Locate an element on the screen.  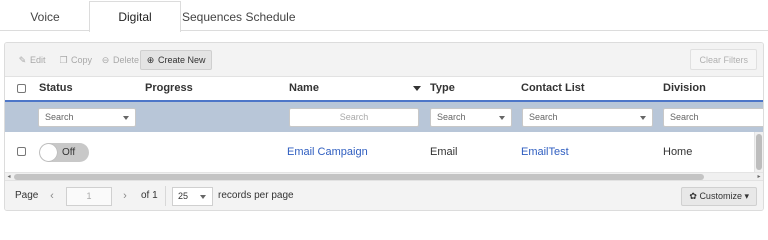
type-cell: Email is located at coordinates (444, 152).